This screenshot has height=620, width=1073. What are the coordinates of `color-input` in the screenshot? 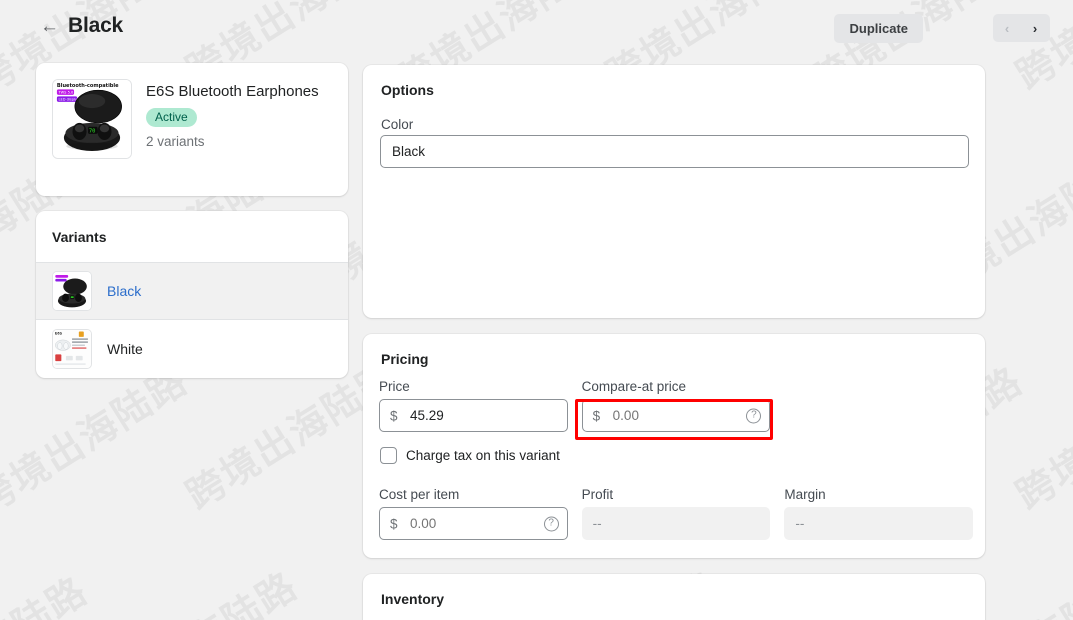 It's located at (674, 151).